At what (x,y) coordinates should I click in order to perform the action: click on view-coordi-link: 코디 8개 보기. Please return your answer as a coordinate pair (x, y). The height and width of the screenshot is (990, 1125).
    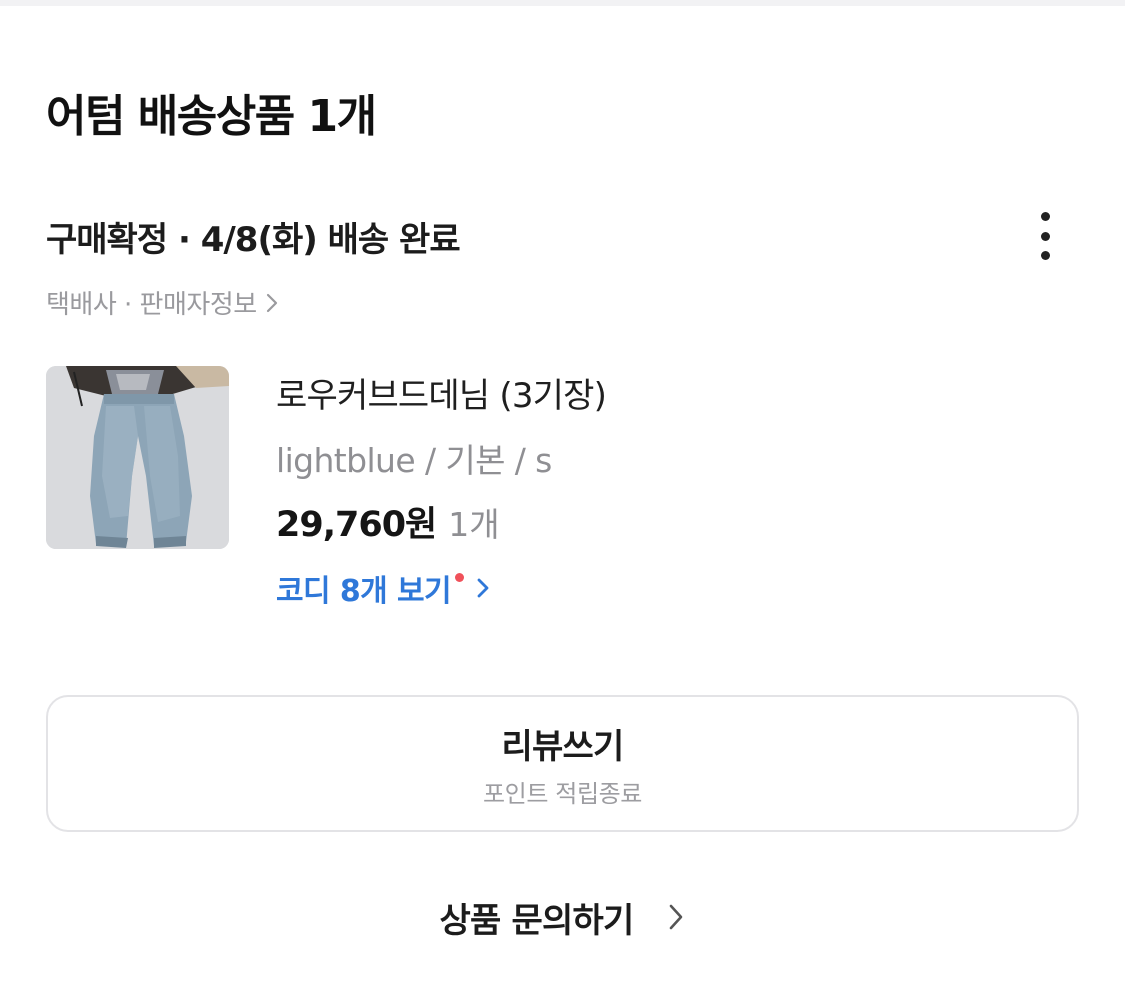
    Looking at the image, I should click on (383, 588).